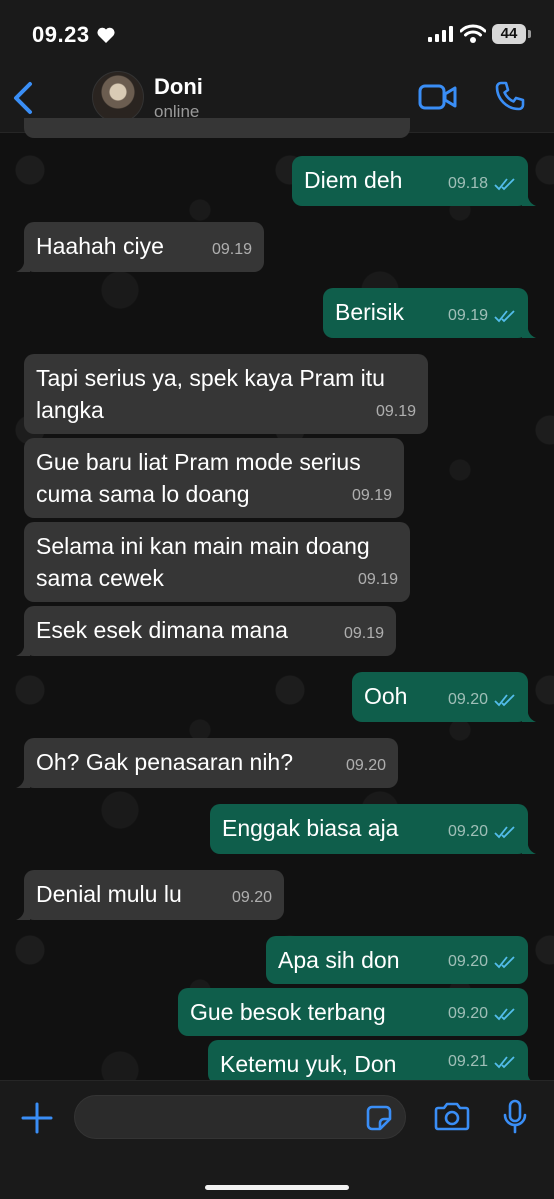  I want to click on outgoing-message-bubble: Diem deh 09.18, so click(414, 181).